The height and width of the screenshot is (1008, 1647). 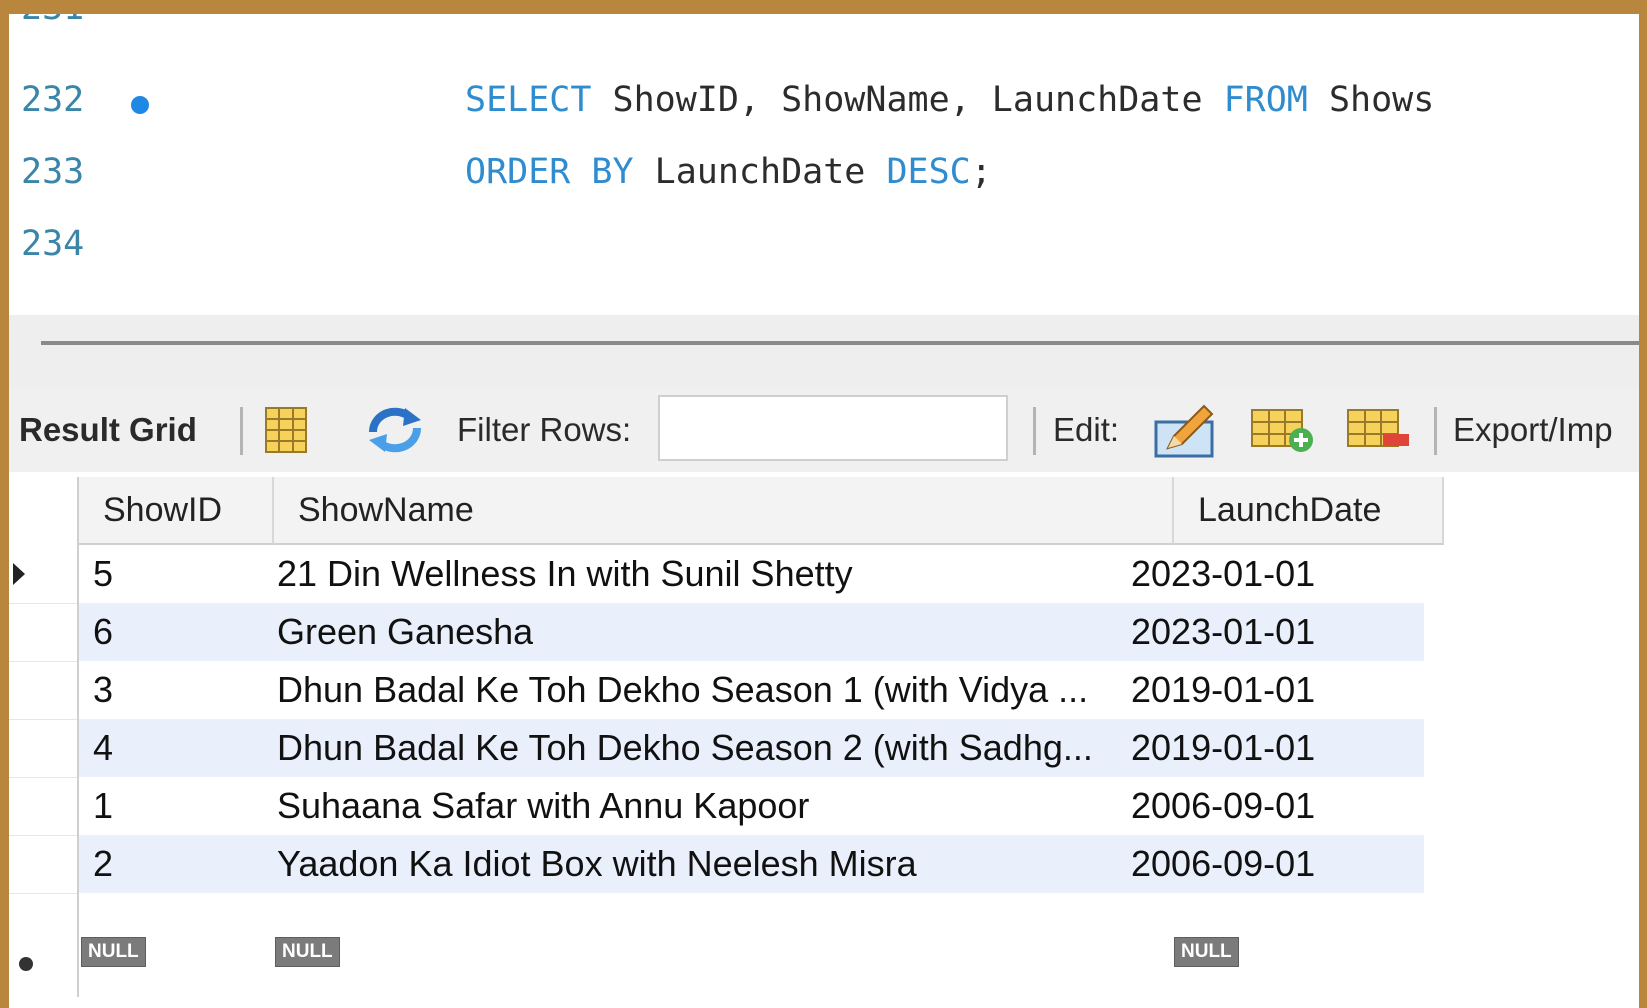 I want to click on filter-rows-input, so click(x=833, y=428).